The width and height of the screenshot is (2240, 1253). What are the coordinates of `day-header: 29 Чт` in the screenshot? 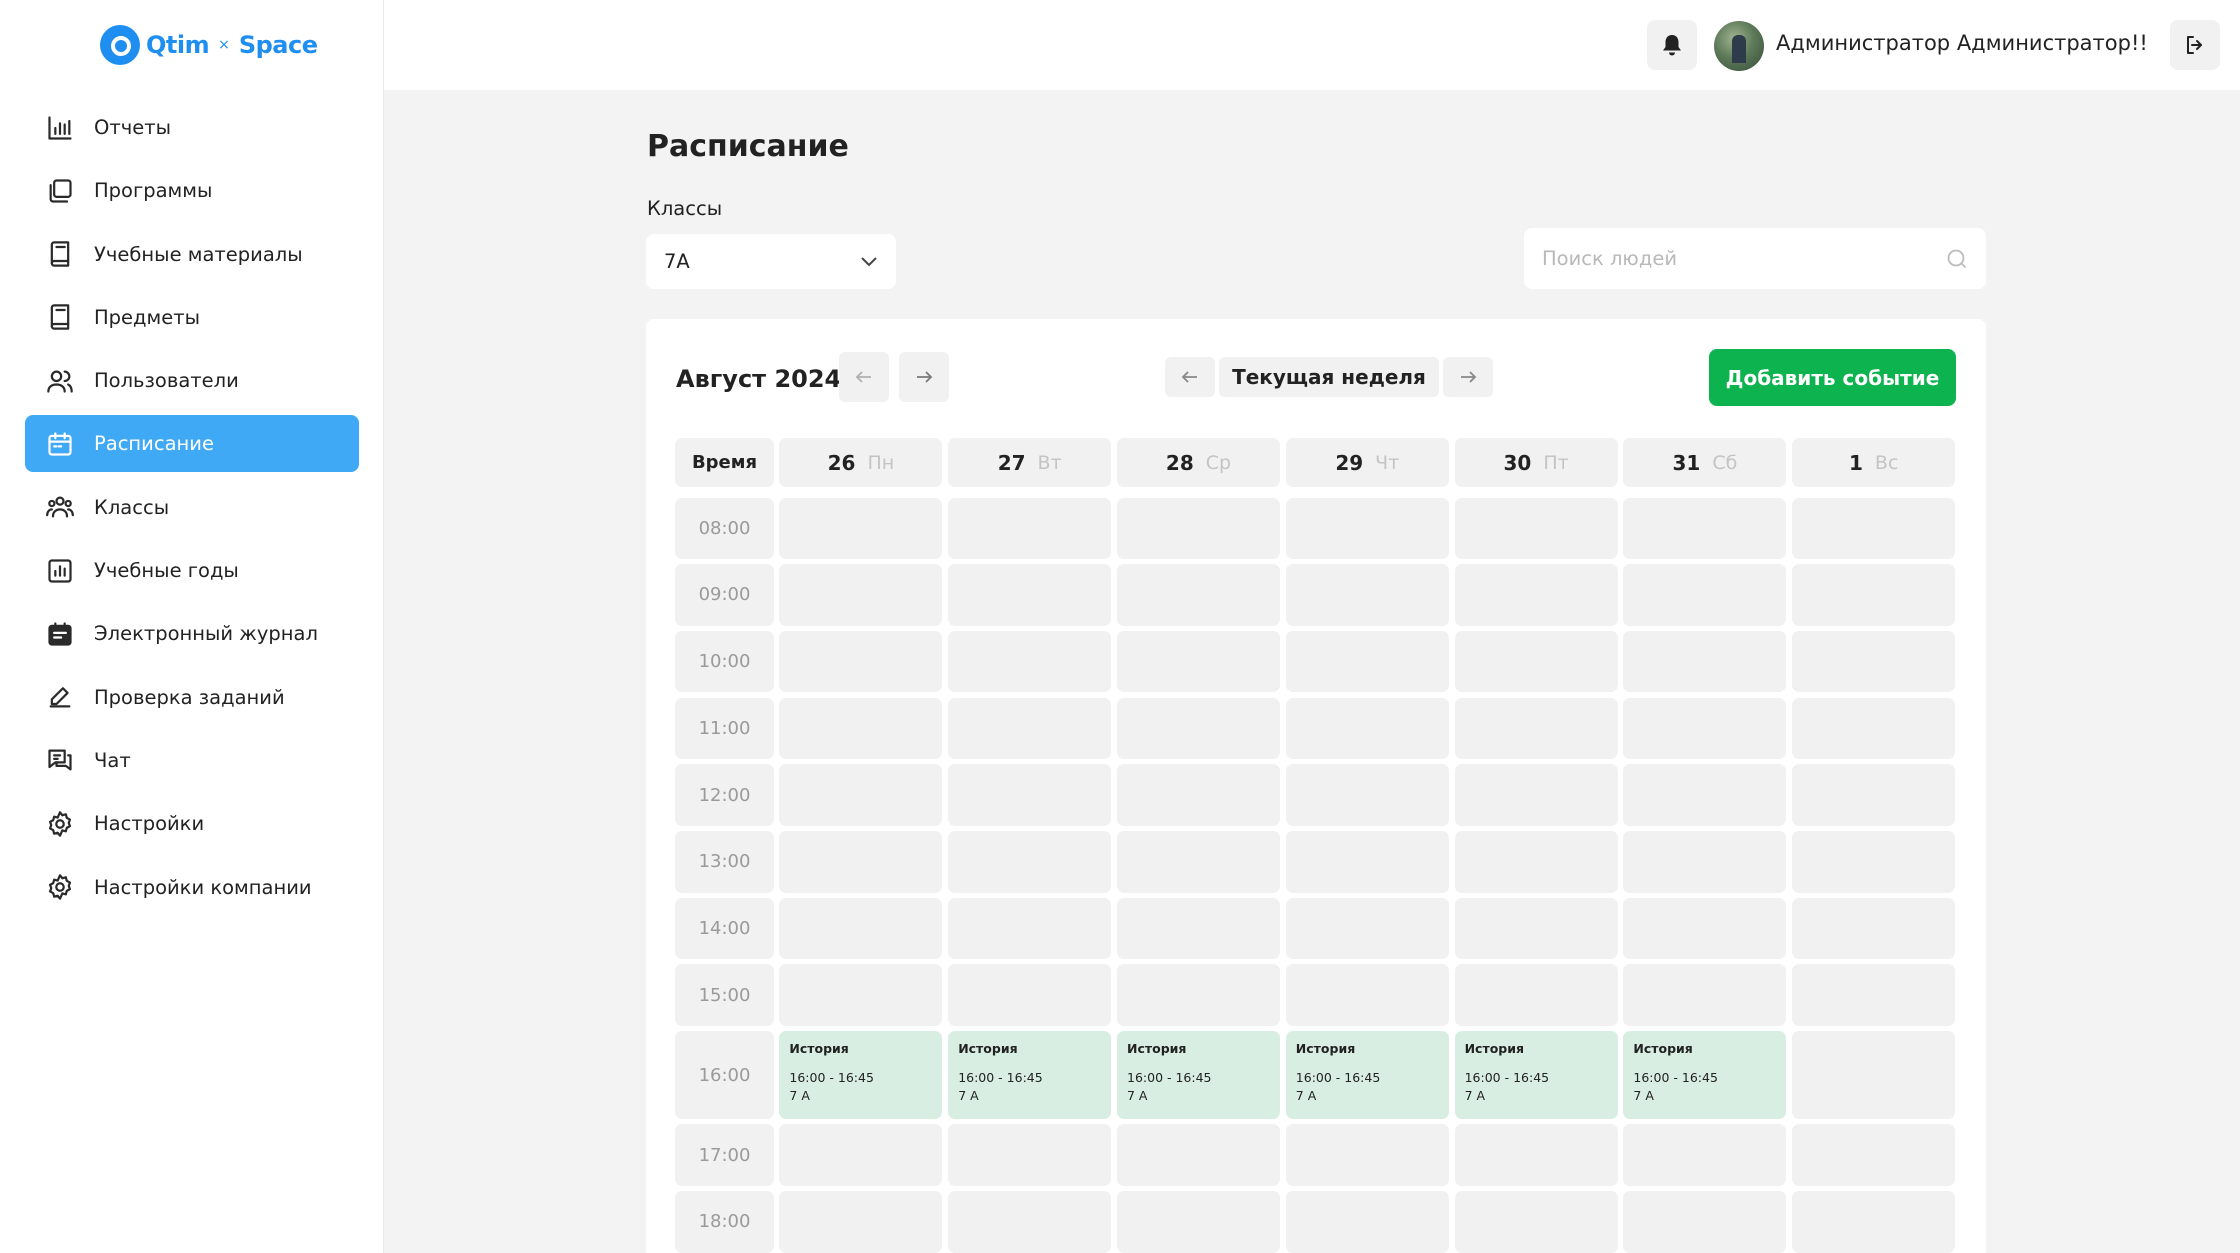 It's located at (1367, 462).